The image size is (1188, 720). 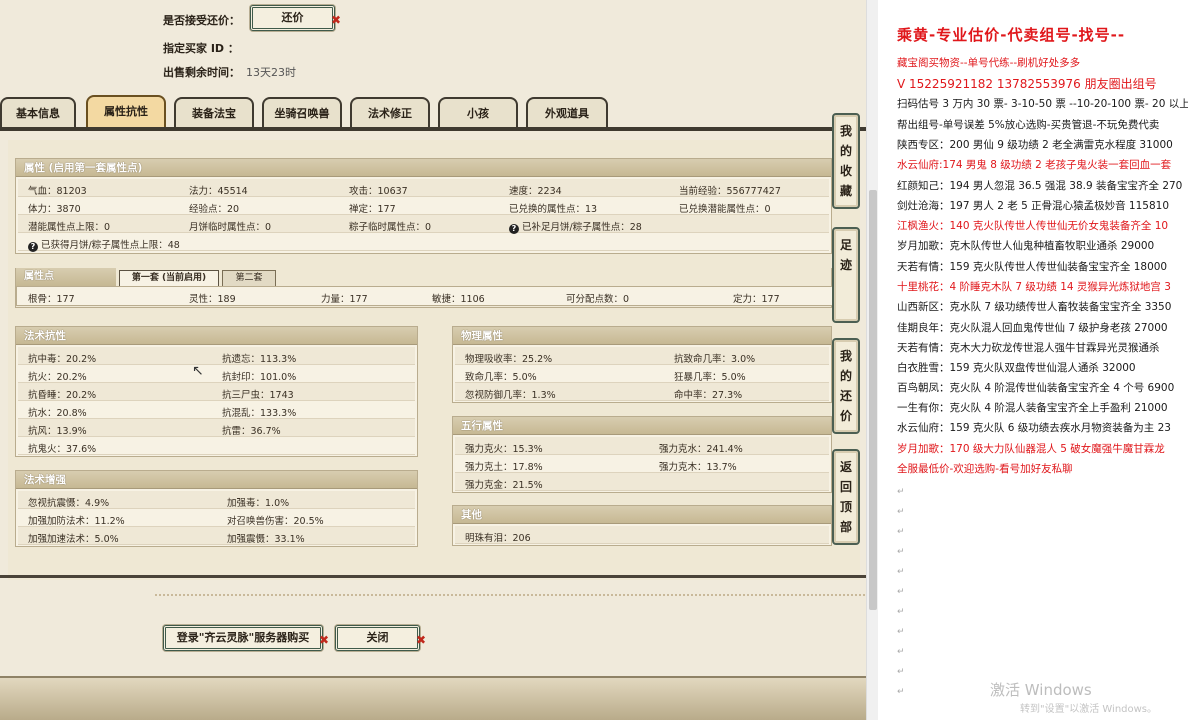 I want to click on stat-meditation: 禅定：177, so click(x=372, y=209).